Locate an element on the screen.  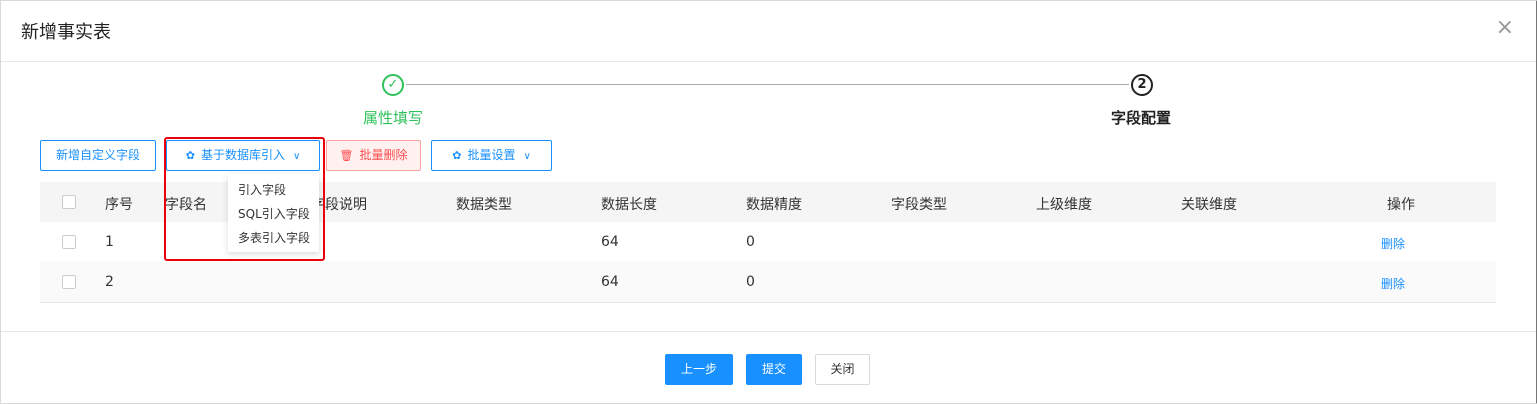
add-custom-field-button: 新增自定义字段 is located at coordinates (98, 155).